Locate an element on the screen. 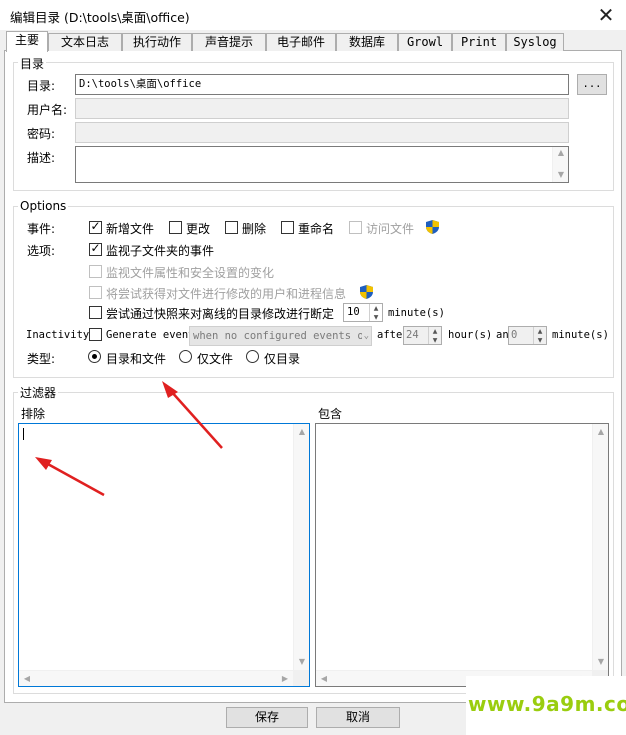  type-label: 类型: is located at coordinates (41, 359).